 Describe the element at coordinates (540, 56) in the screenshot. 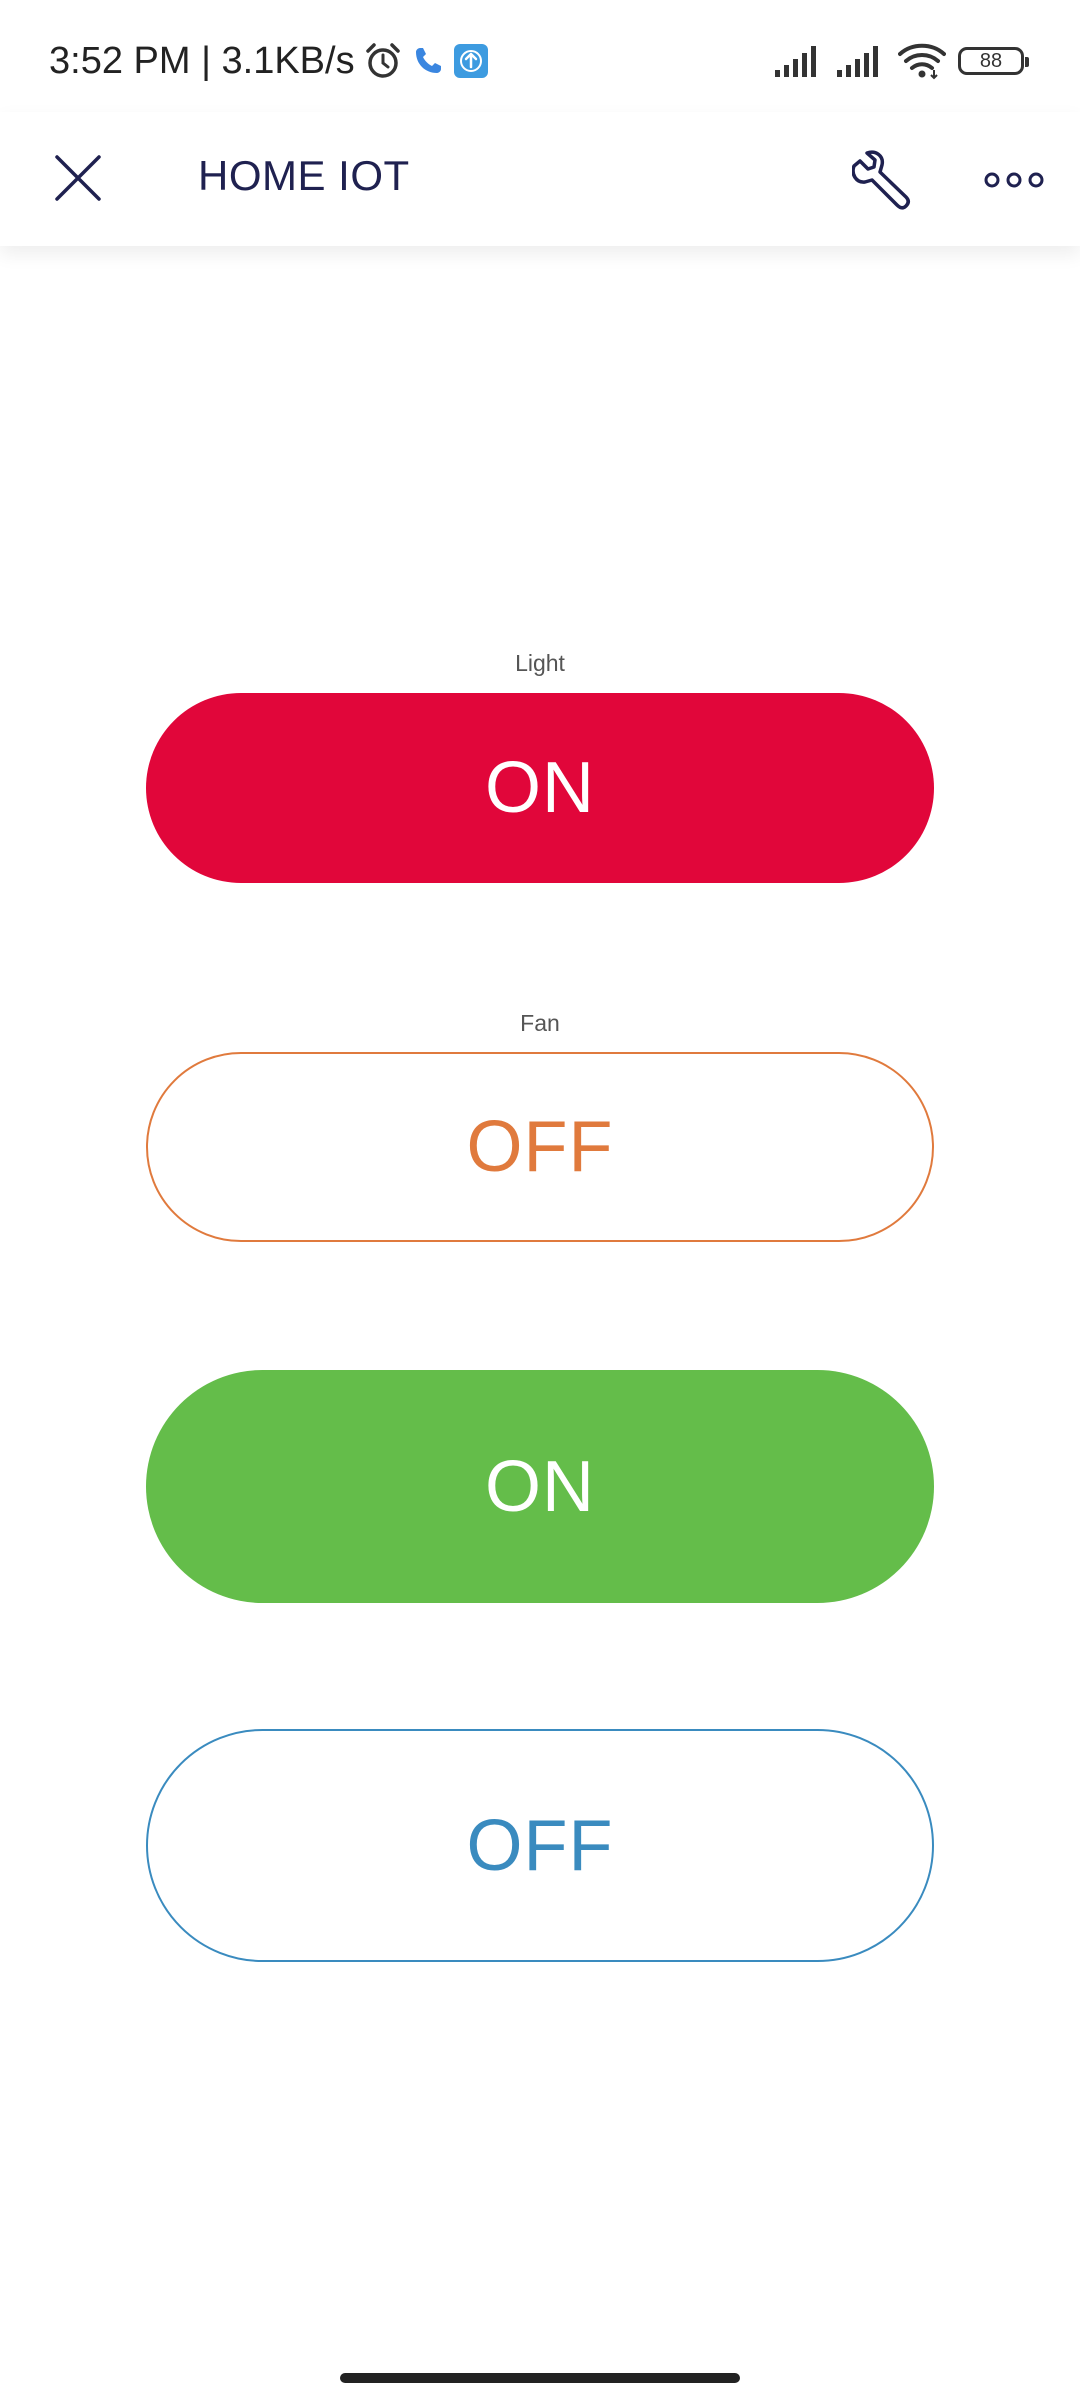

I see `status-bar: 3:52 PM | 3.1KB/s 88` at that location.